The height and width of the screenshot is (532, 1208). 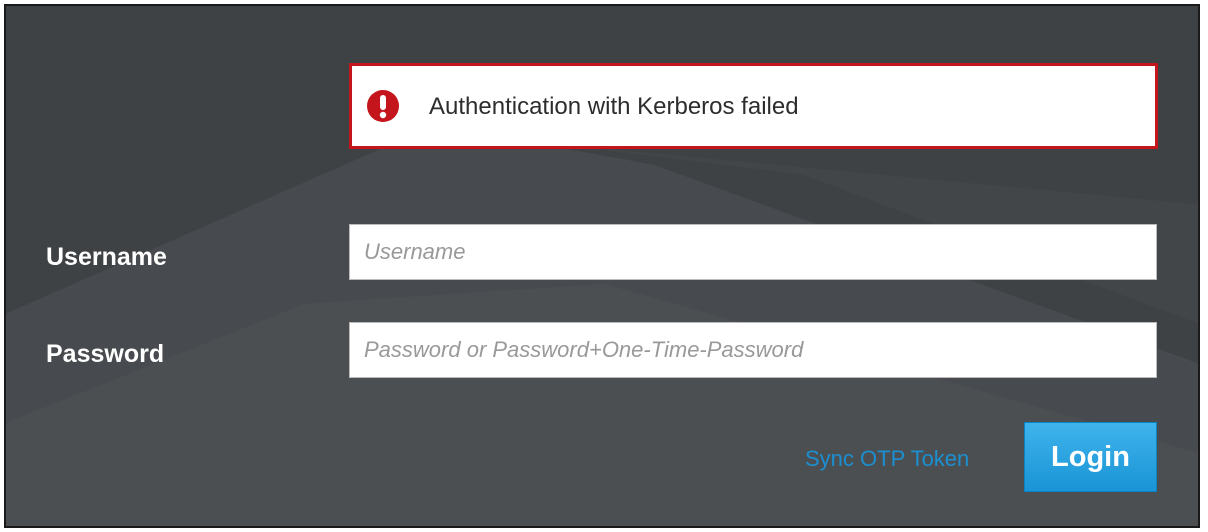 I want to click on error-alert: Authentication with Kerberos failed, so click(x=753, y=106).